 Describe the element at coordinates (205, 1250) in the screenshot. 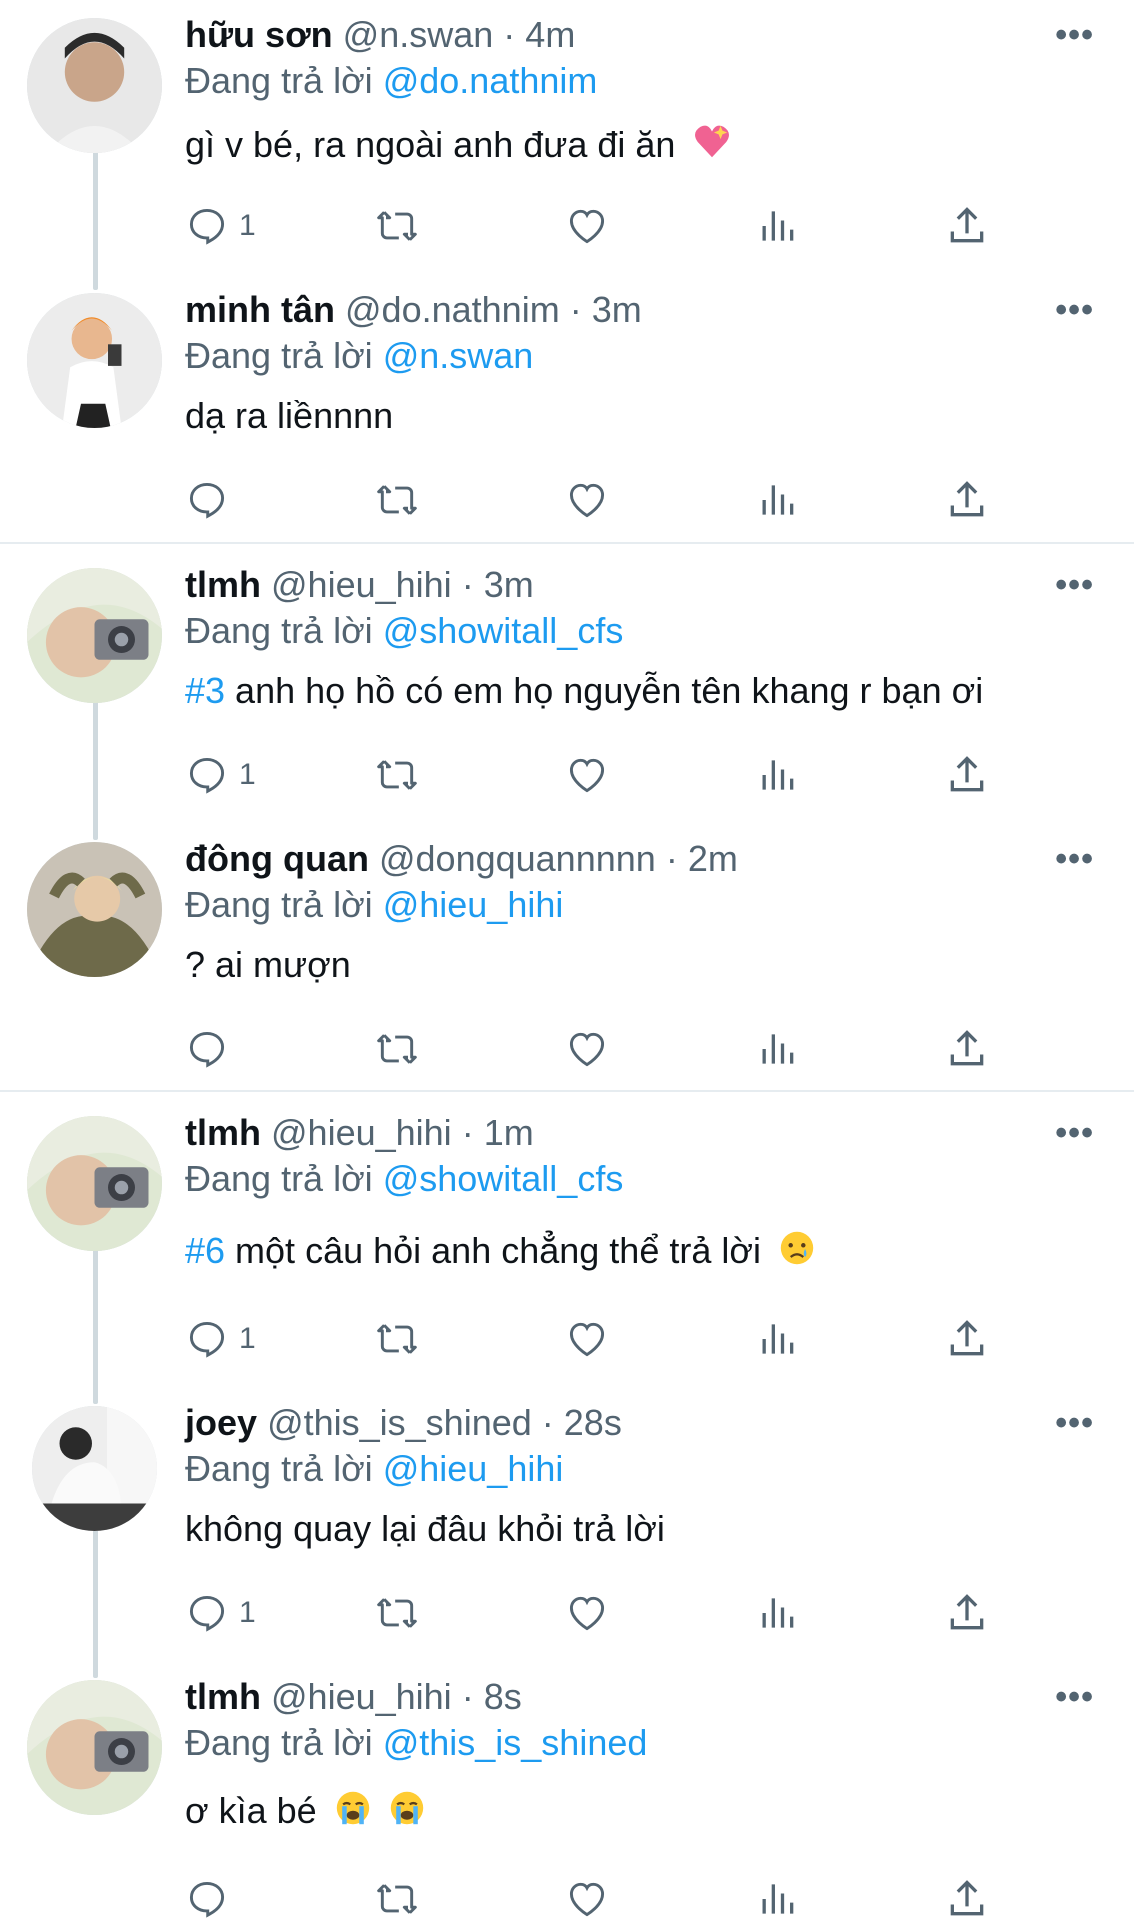

I see `hashtag-link: #6` at that location.